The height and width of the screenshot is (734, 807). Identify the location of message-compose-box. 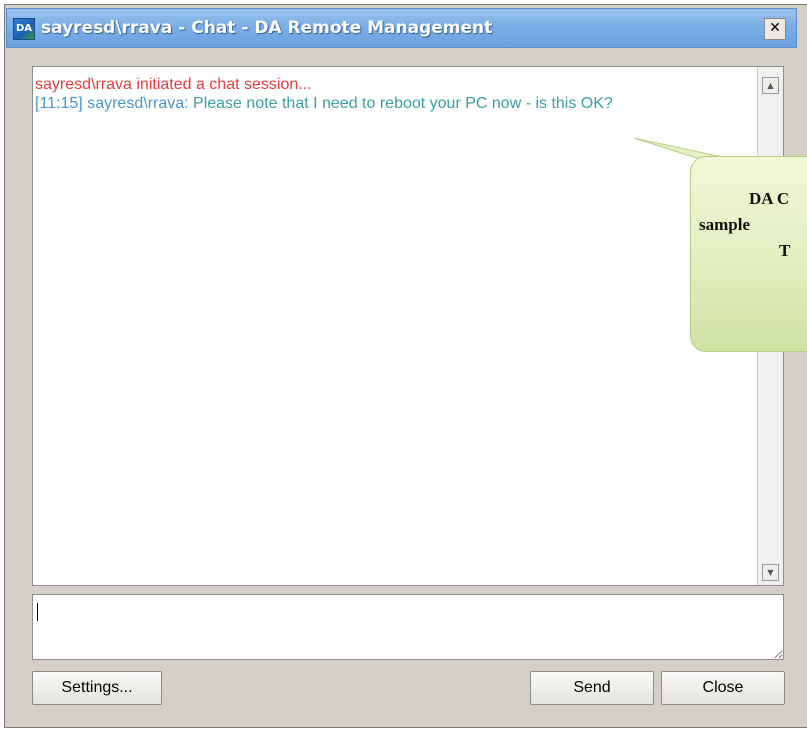
(408, 627).